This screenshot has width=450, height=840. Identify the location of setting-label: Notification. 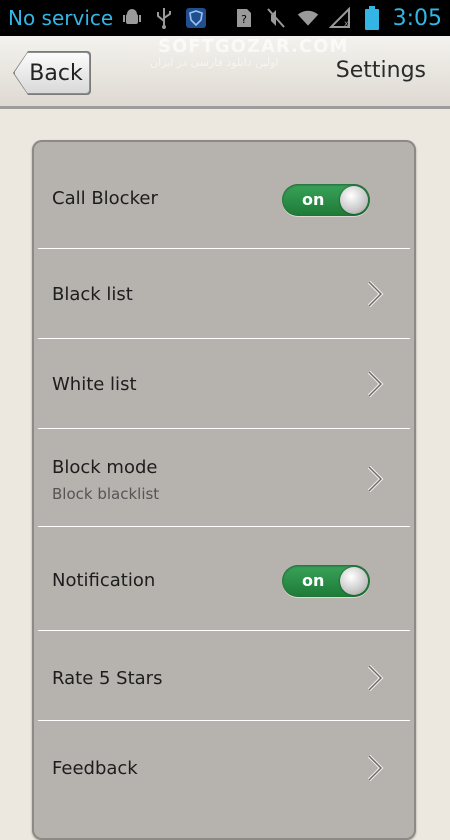
(104, 580).